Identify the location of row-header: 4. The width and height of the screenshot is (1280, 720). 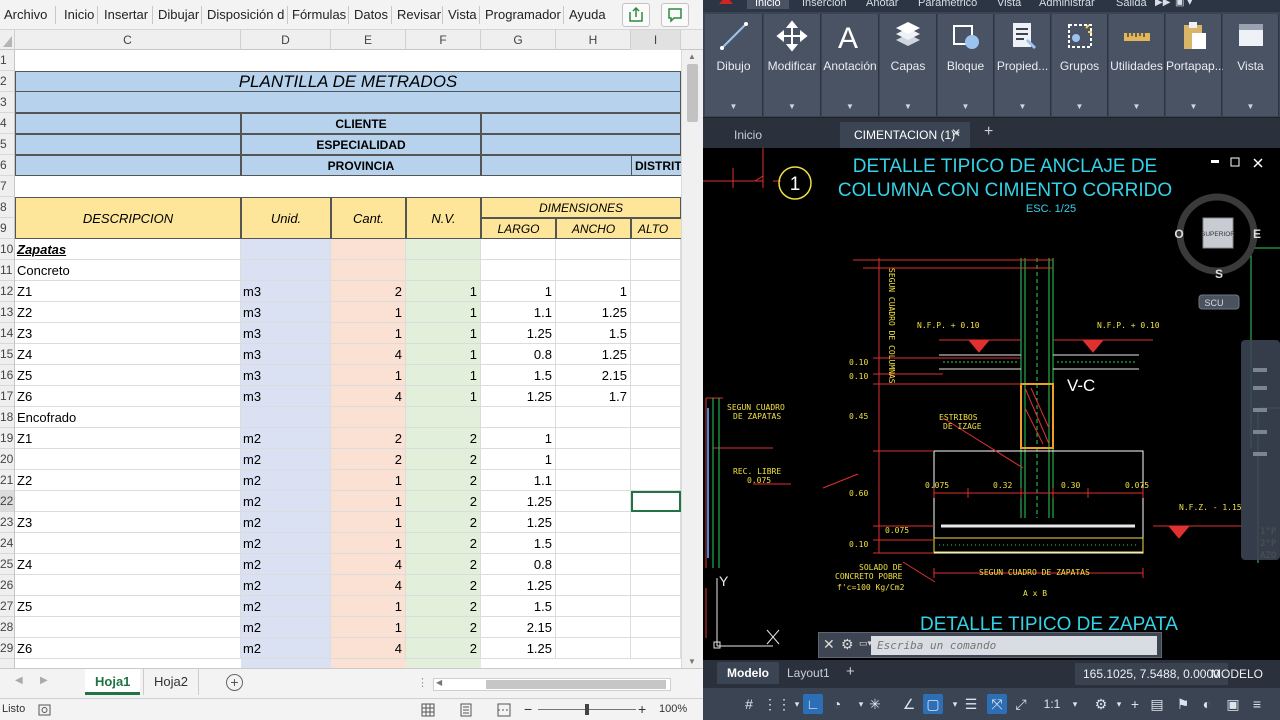
(7, 123).